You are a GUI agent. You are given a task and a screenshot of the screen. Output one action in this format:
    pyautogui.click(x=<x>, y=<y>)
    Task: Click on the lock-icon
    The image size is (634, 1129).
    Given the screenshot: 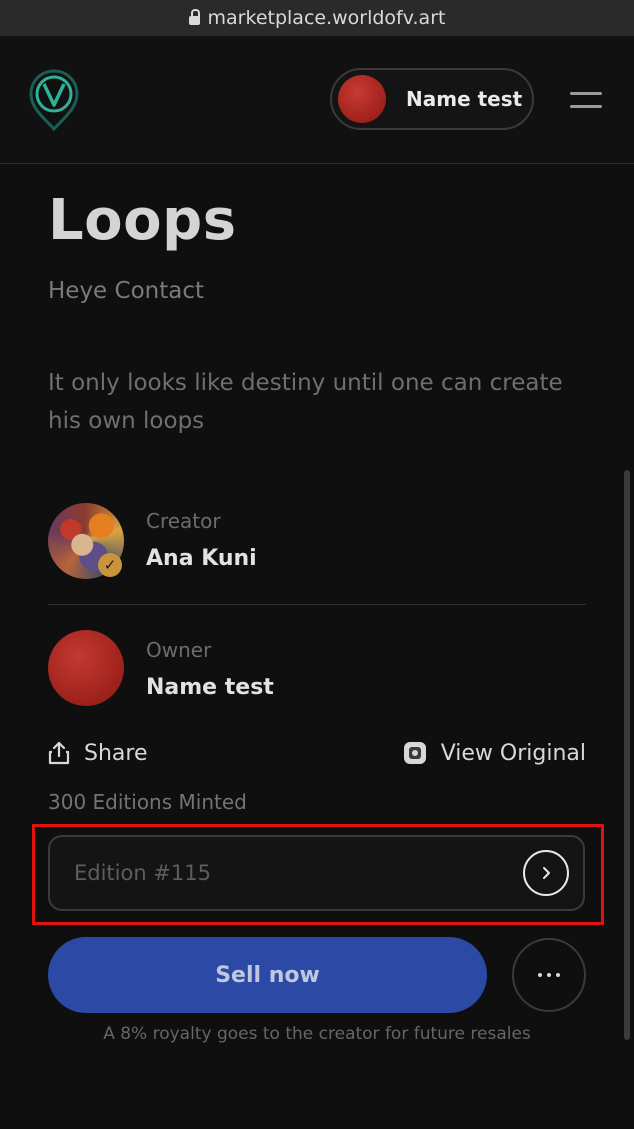 What is the action you would take?
    pyautogui.click(x=194, y=16)
    